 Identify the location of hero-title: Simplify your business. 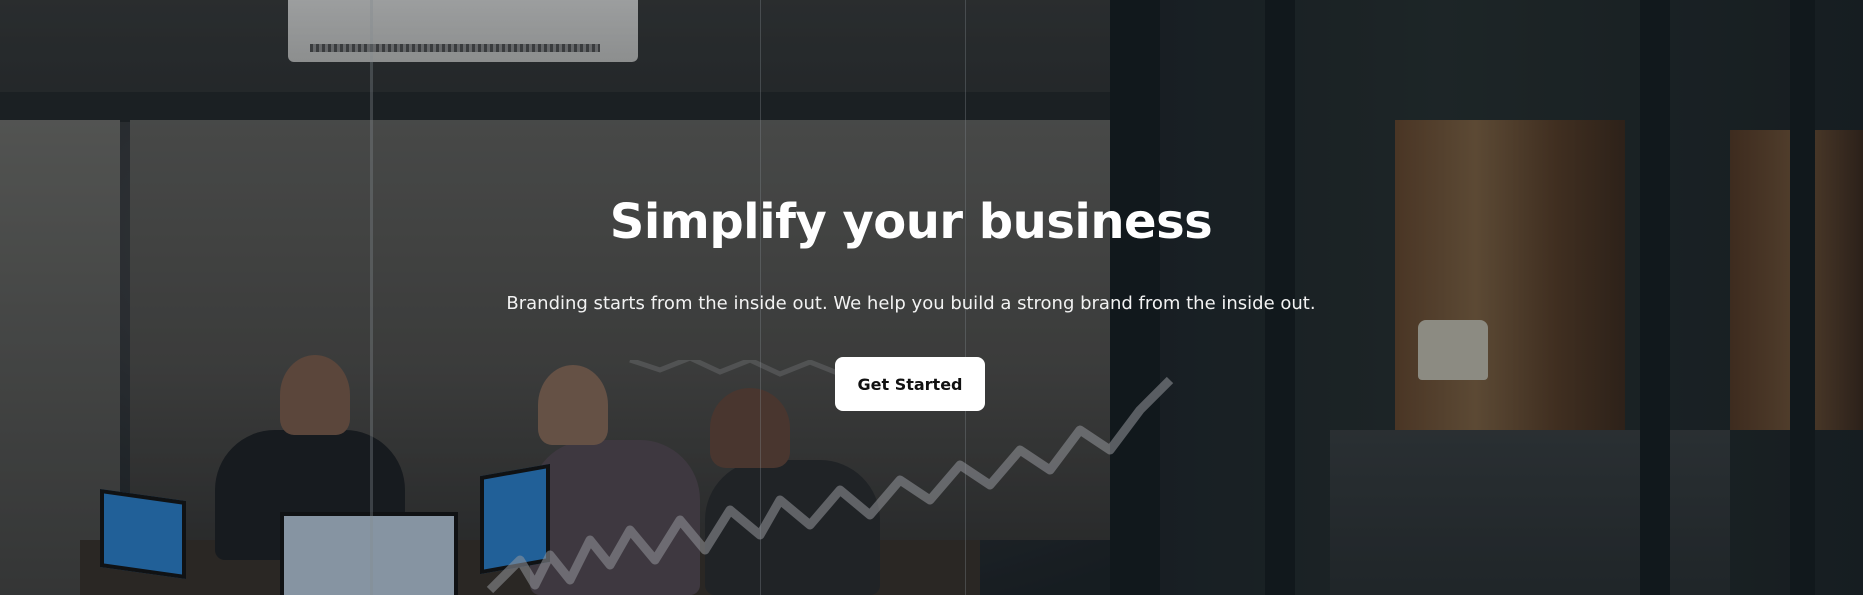
(911, 222).